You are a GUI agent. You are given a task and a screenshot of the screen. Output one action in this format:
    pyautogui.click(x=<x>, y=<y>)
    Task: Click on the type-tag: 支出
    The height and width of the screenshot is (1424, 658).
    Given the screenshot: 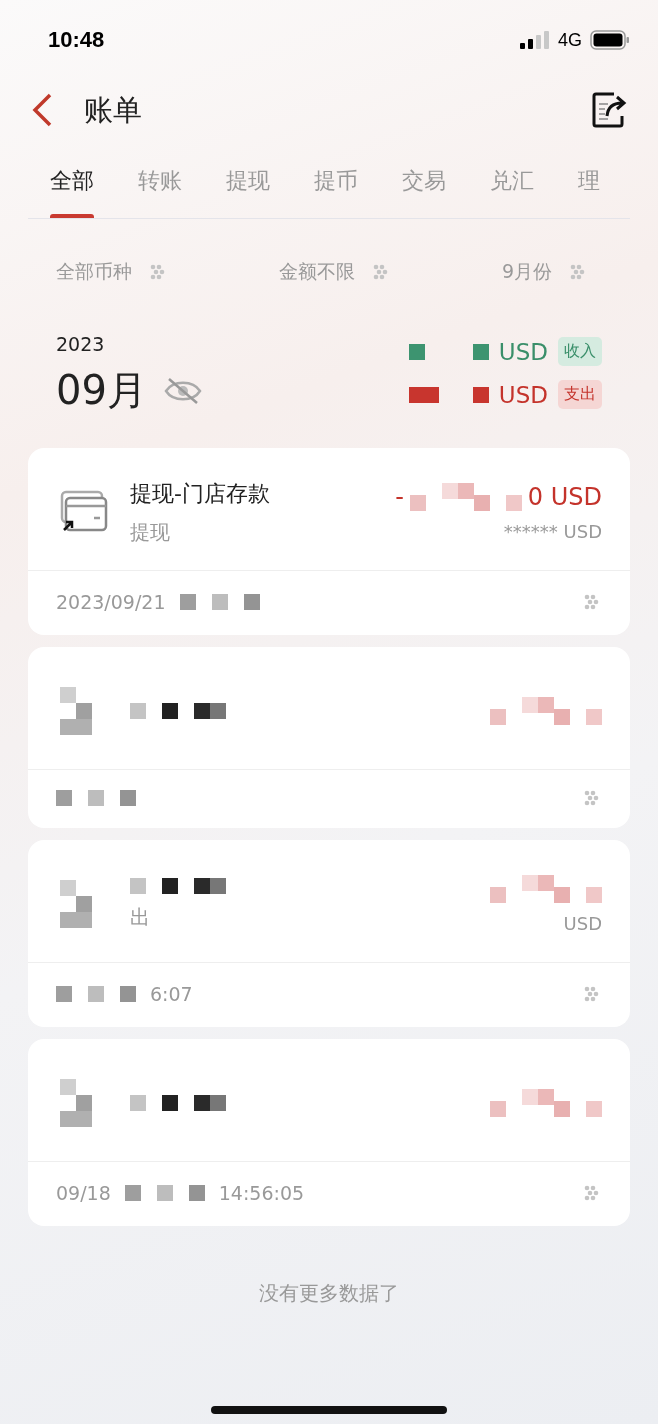 What is the action you would take?
    pyautogui.click(x=580, y=394)
    